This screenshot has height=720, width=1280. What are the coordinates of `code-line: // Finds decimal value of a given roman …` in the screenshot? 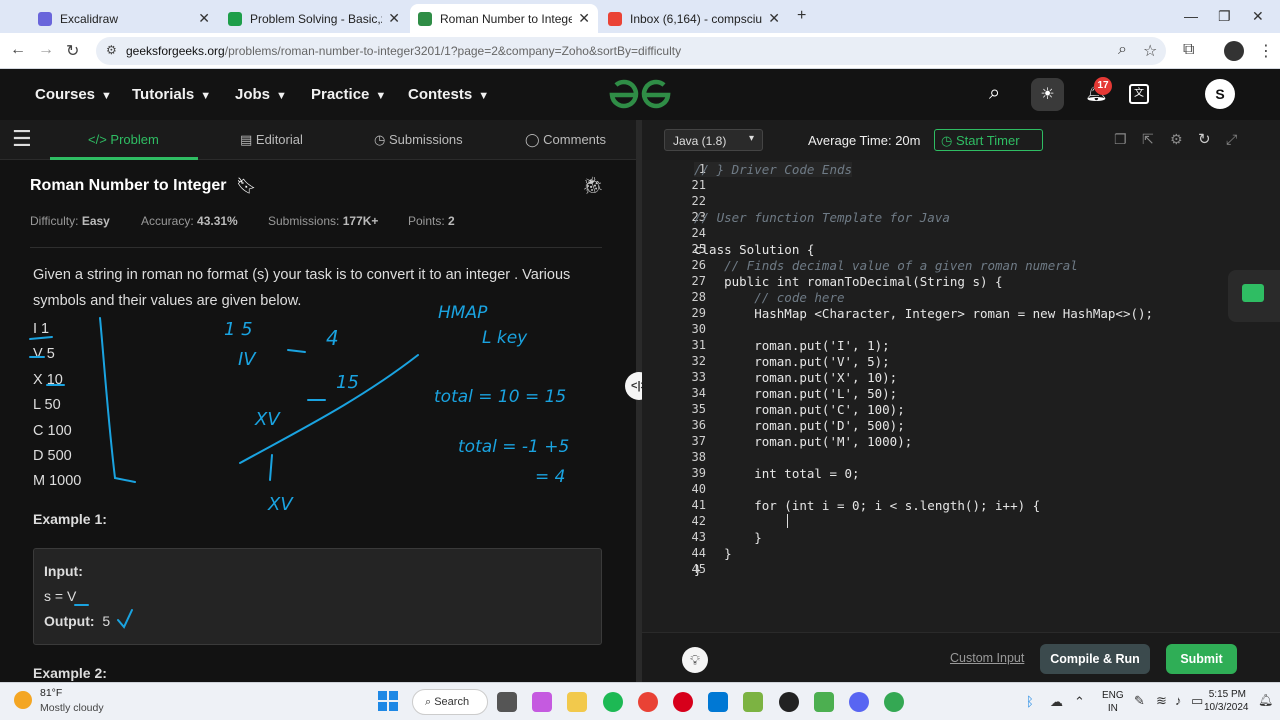 It's located at (886, 265).